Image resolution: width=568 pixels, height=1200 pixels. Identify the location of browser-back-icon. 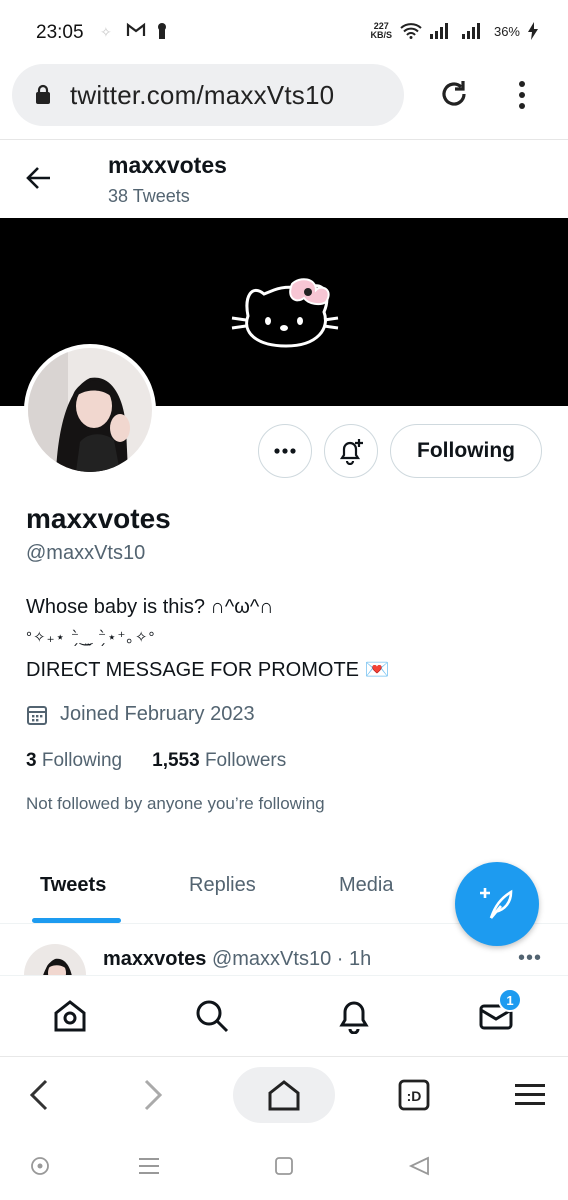
(38, 1095).